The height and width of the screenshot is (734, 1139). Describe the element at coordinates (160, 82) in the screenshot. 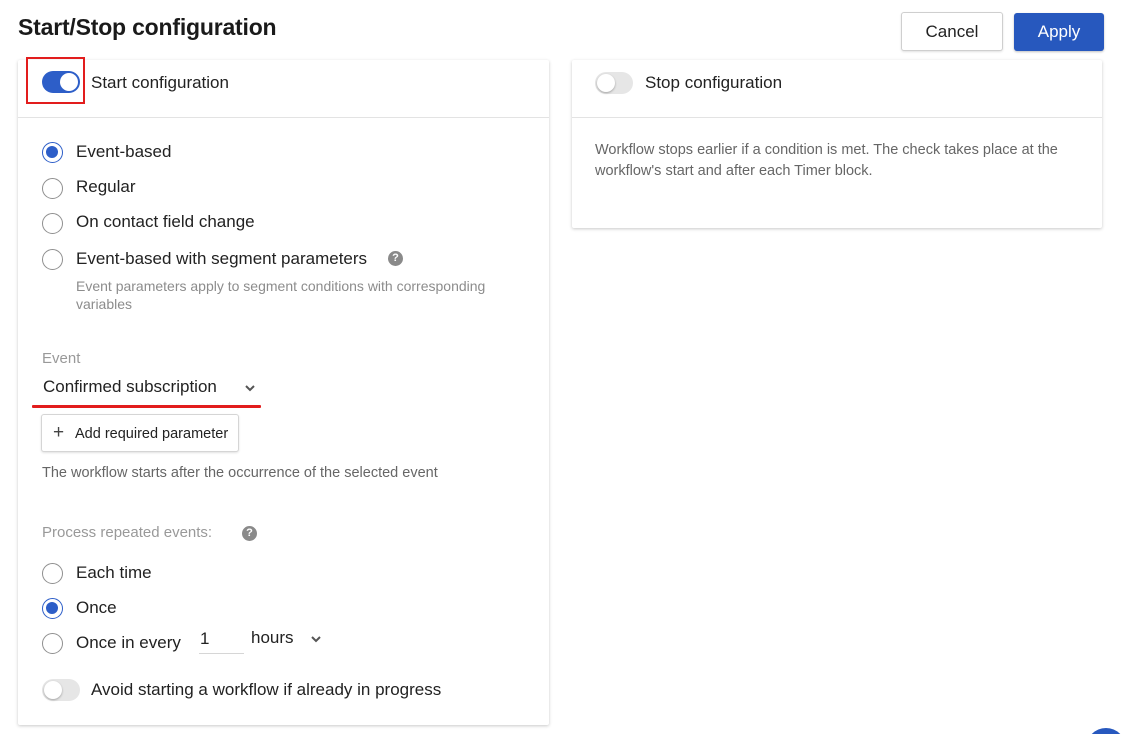

I see `start-configuration-label: Start configuration` at that location.